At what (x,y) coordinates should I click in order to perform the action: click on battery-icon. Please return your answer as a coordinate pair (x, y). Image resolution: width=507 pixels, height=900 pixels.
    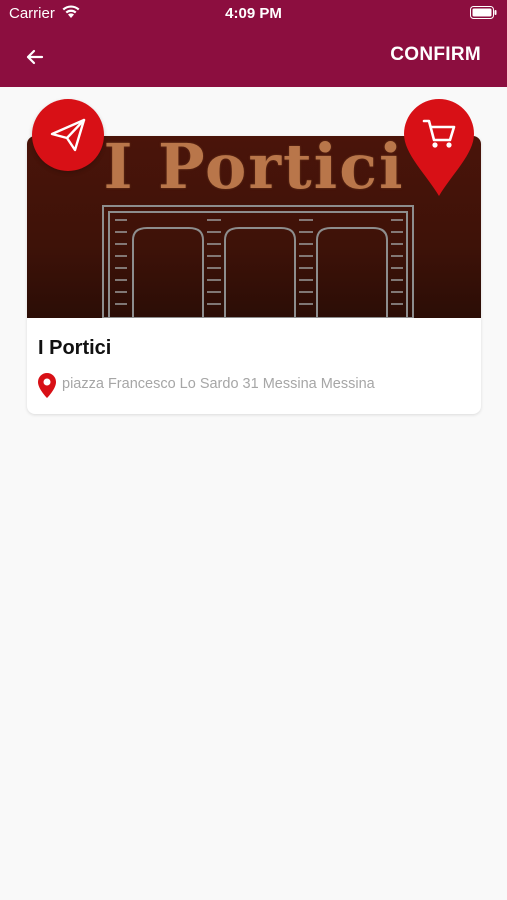
    Looking at the image, I should click on (483, 12).